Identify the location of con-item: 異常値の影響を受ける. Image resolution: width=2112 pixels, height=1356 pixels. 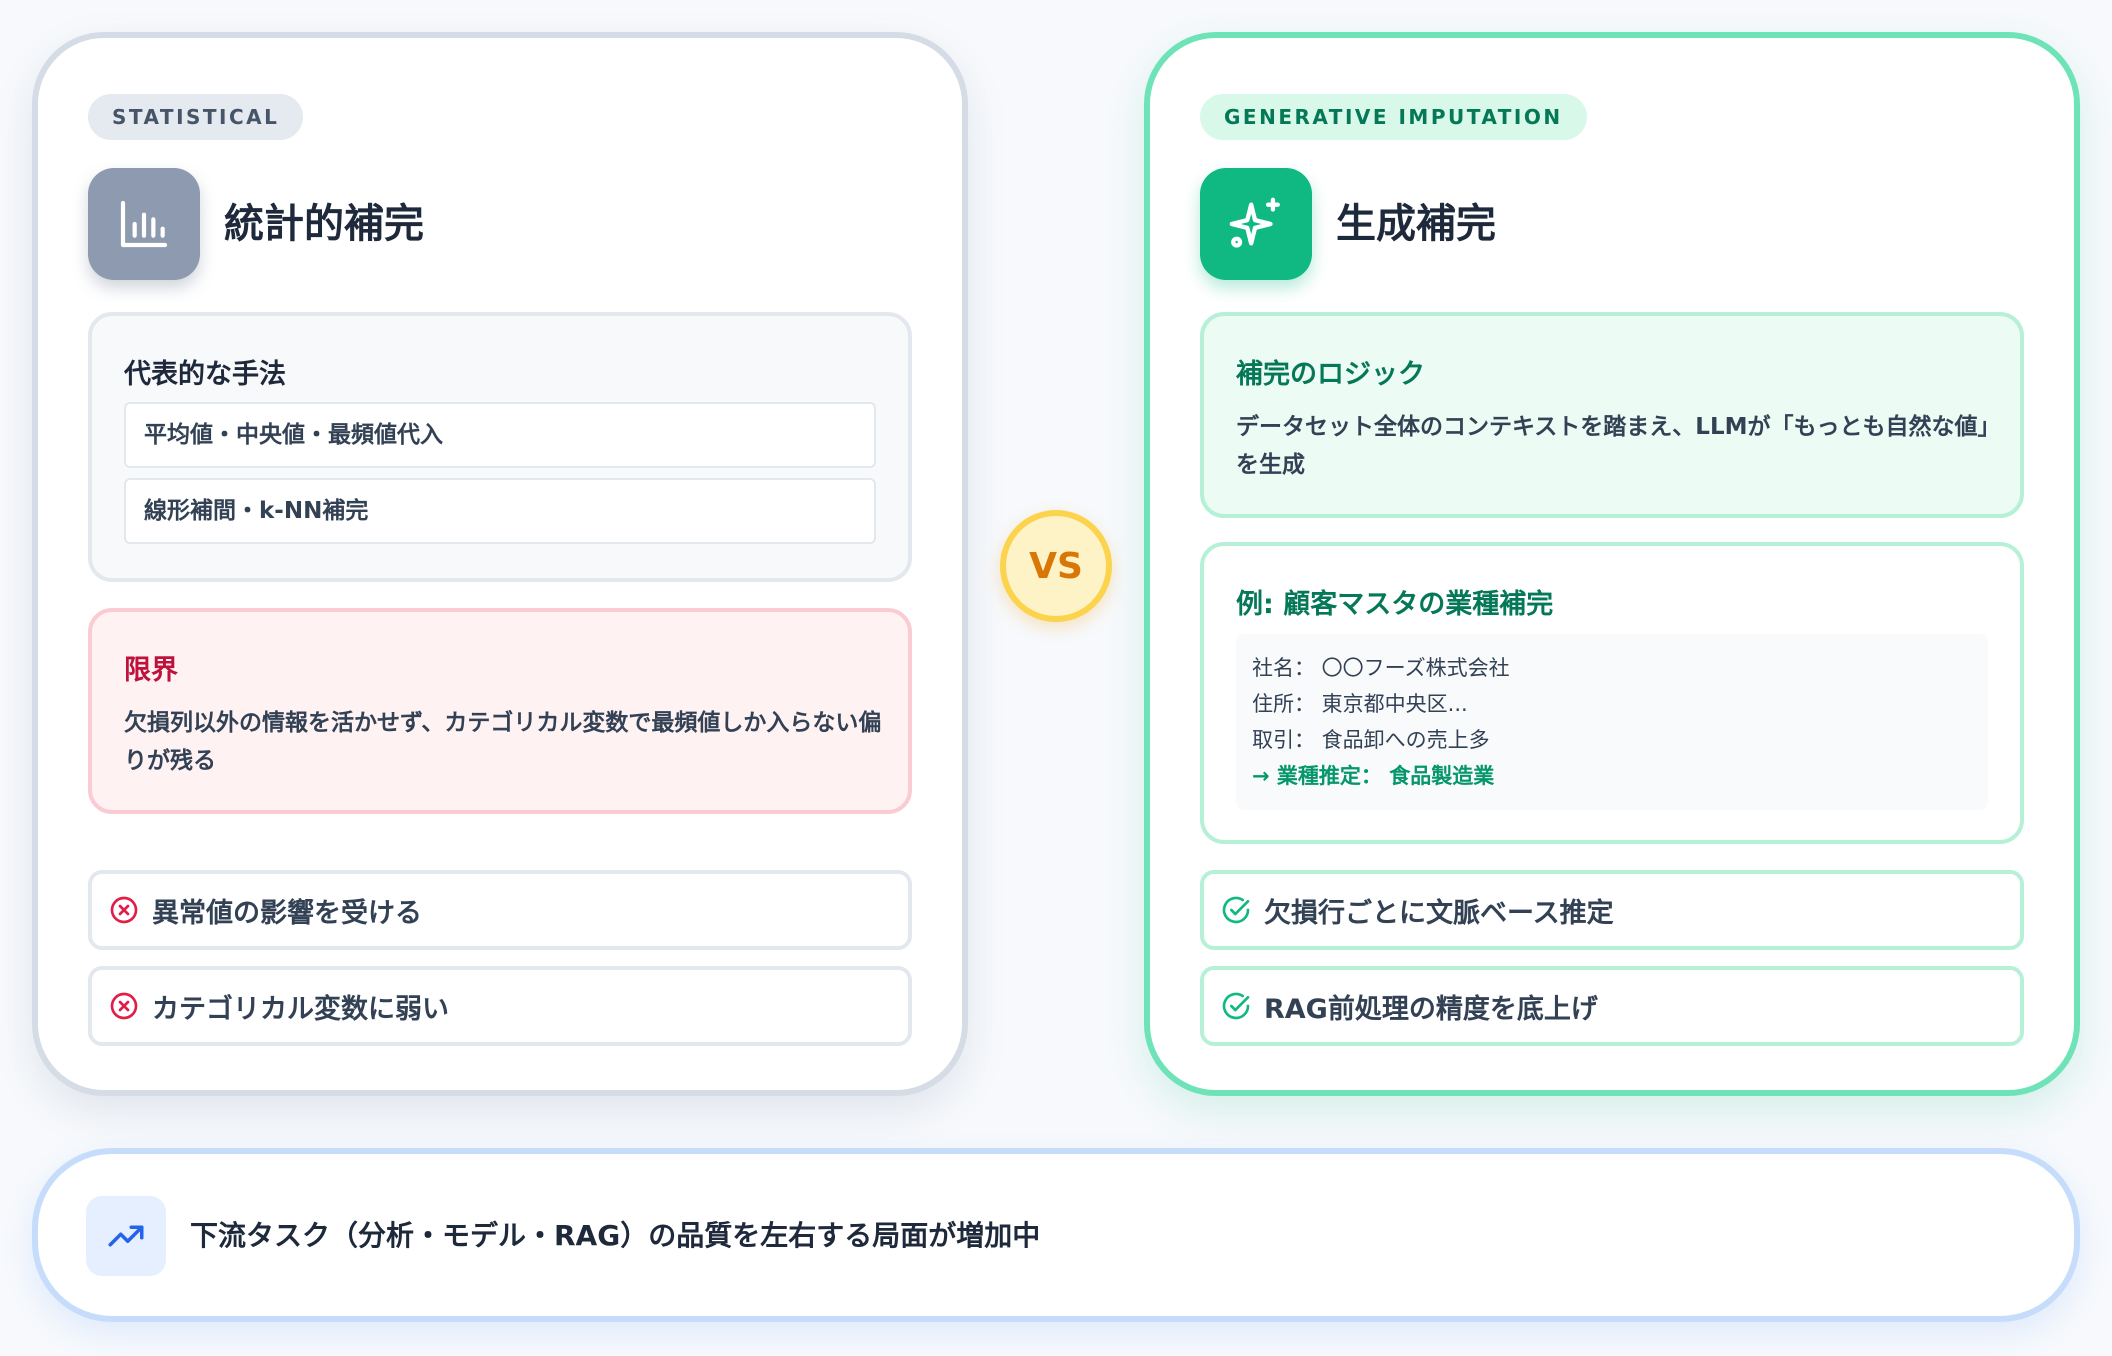
(500, 910).